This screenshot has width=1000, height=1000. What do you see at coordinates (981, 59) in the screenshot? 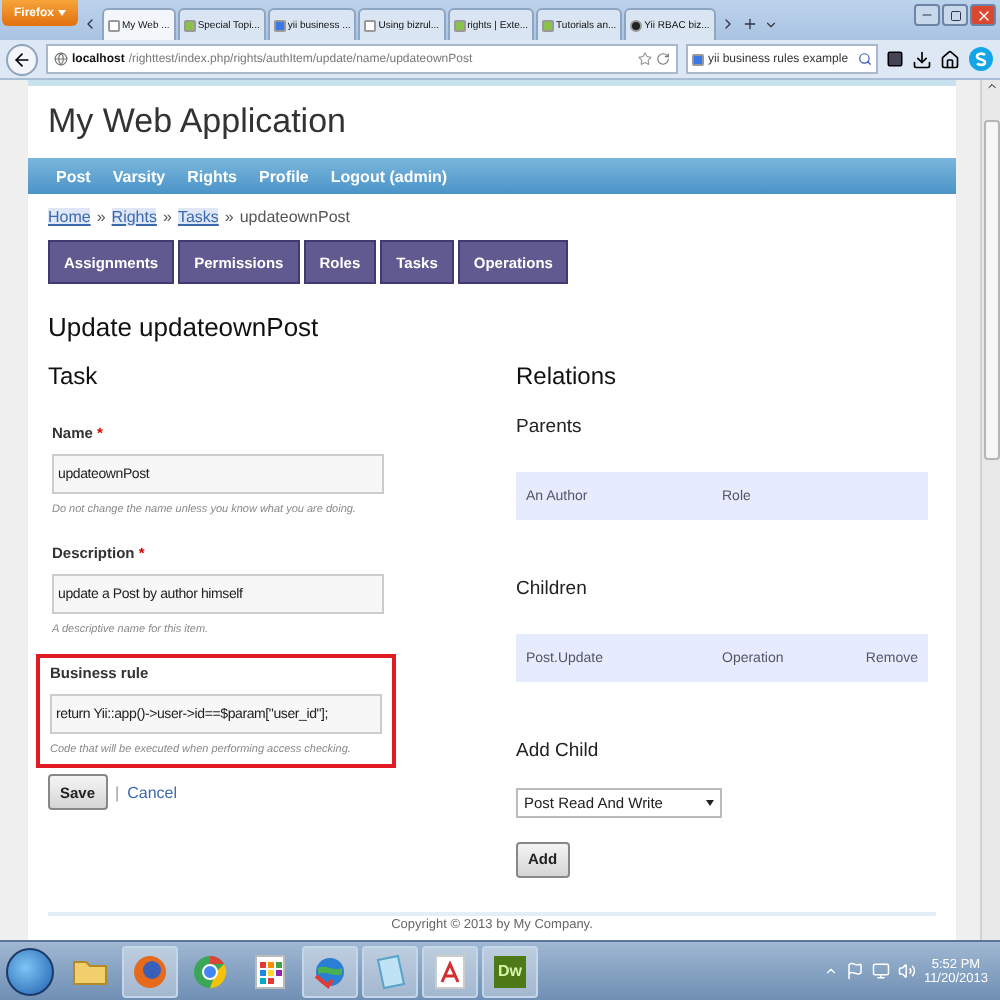
I see `chat-app-icon` at bounding box center [981, 59].